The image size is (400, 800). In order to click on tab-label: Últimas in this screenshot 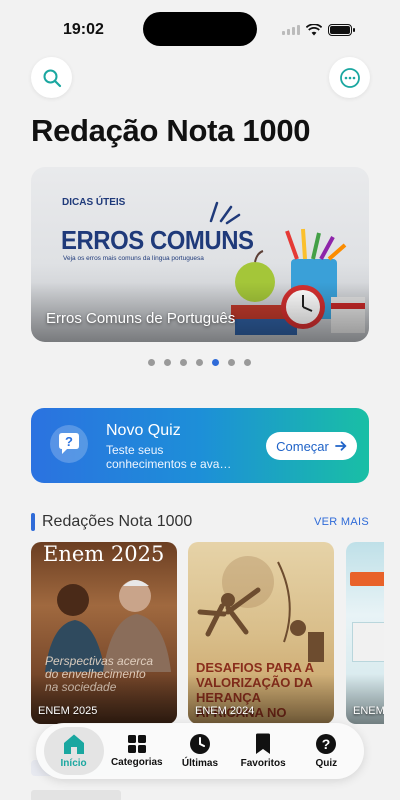, I will do `click(200, 763)`.